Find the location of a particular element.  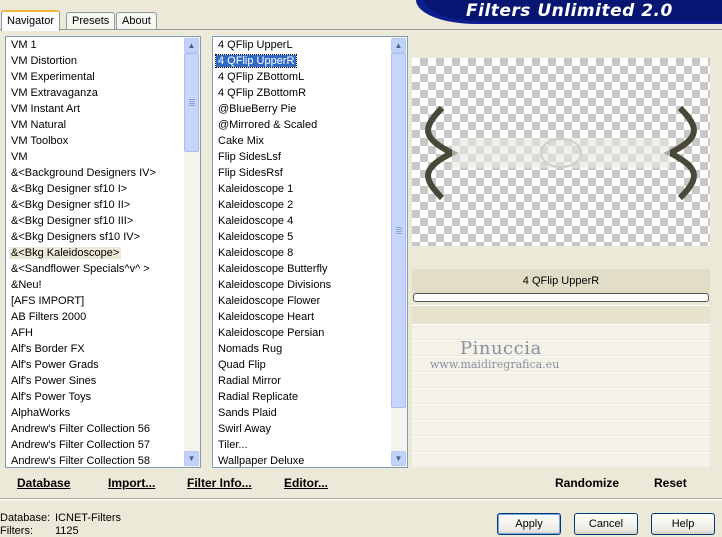

tab-about: About is located at coordinates (136, 20).